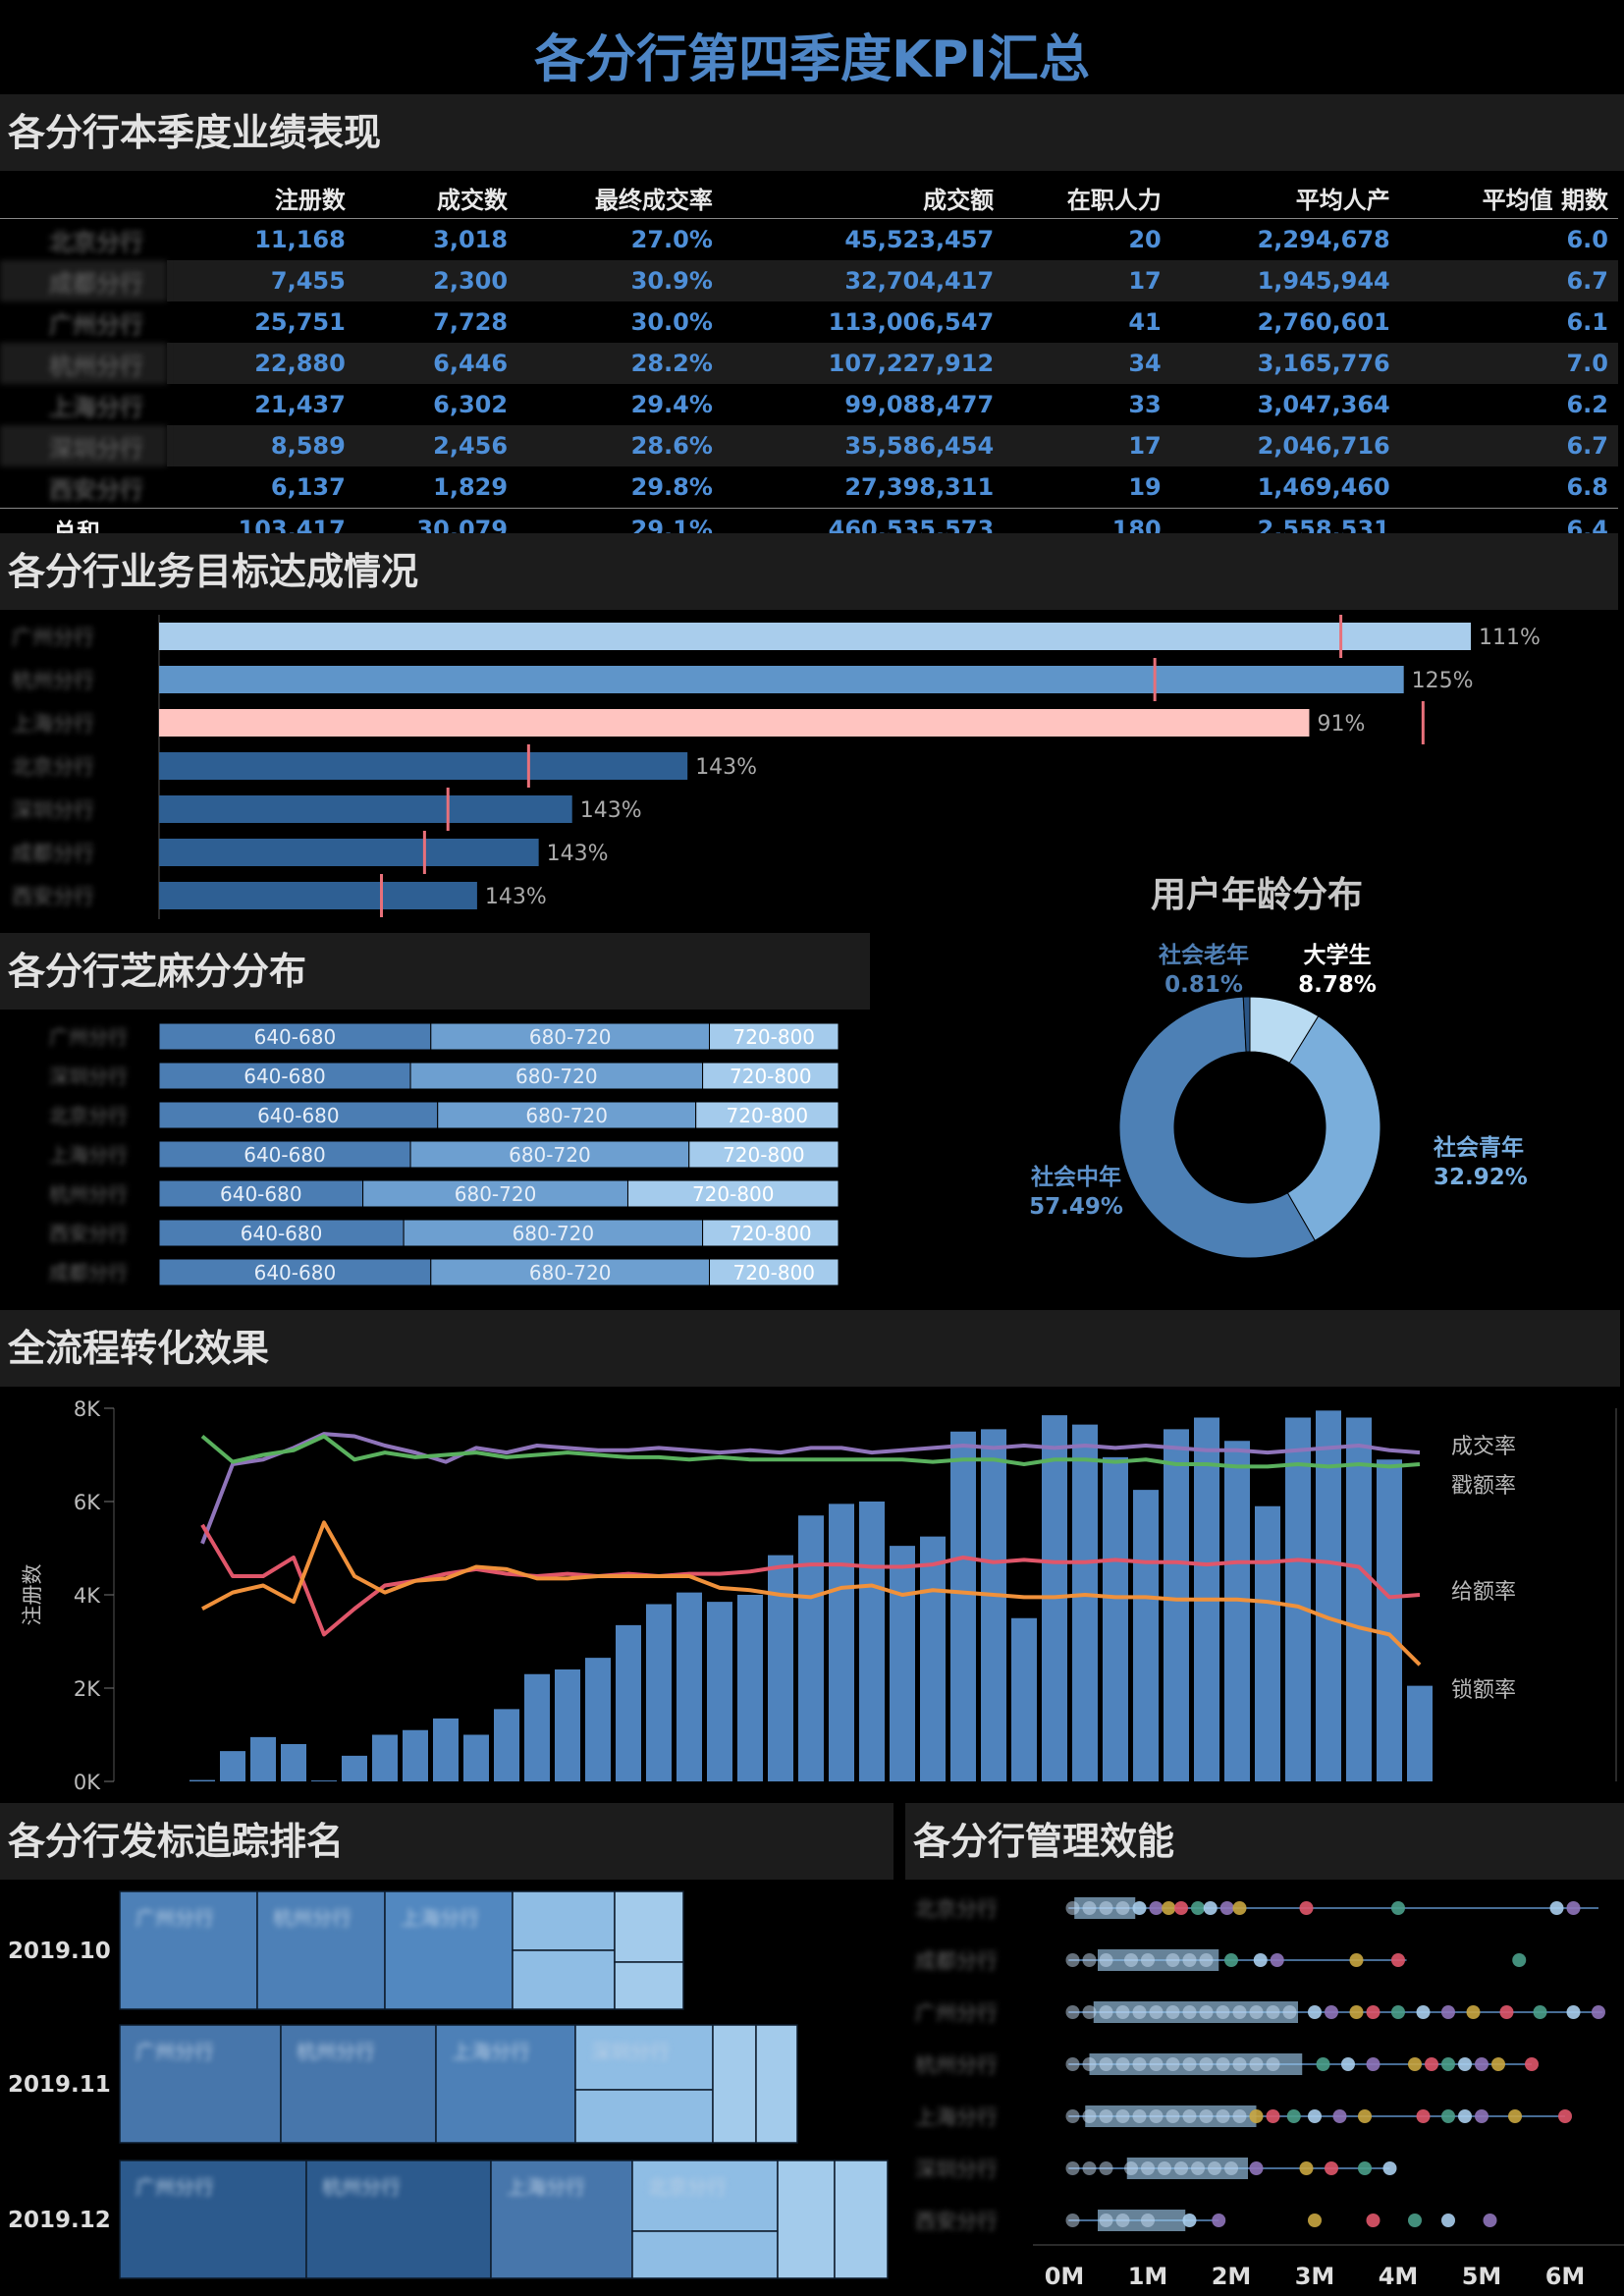 This screenshot has height=2296, width=1624. I want to click on table-header-cell: 注册数, so click(261, 198).